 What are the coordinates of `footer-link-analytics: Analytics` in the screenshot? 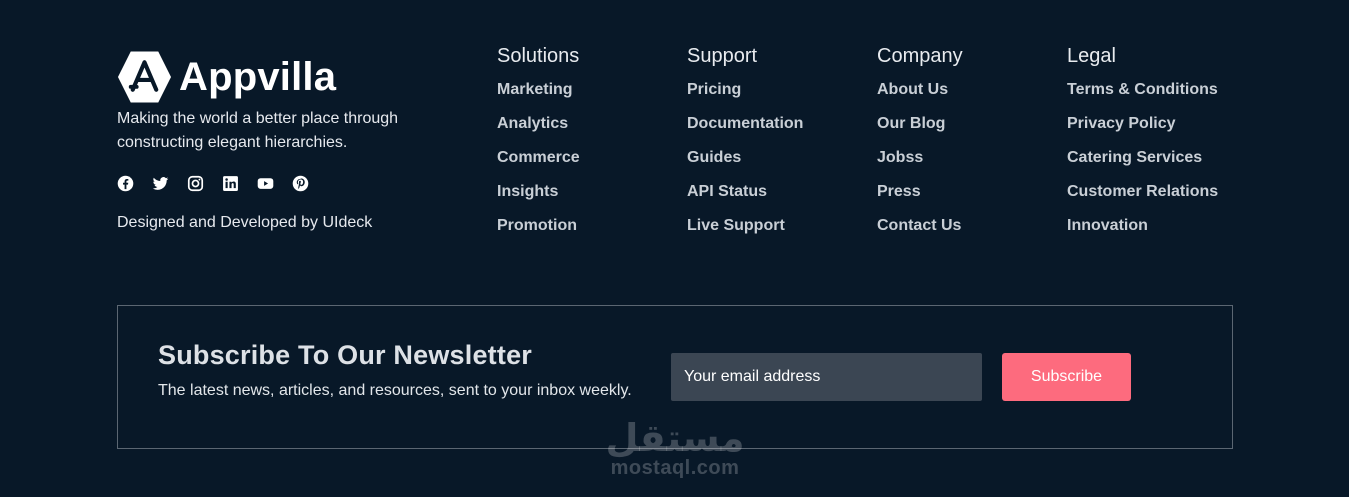 It's located at (532, 124).